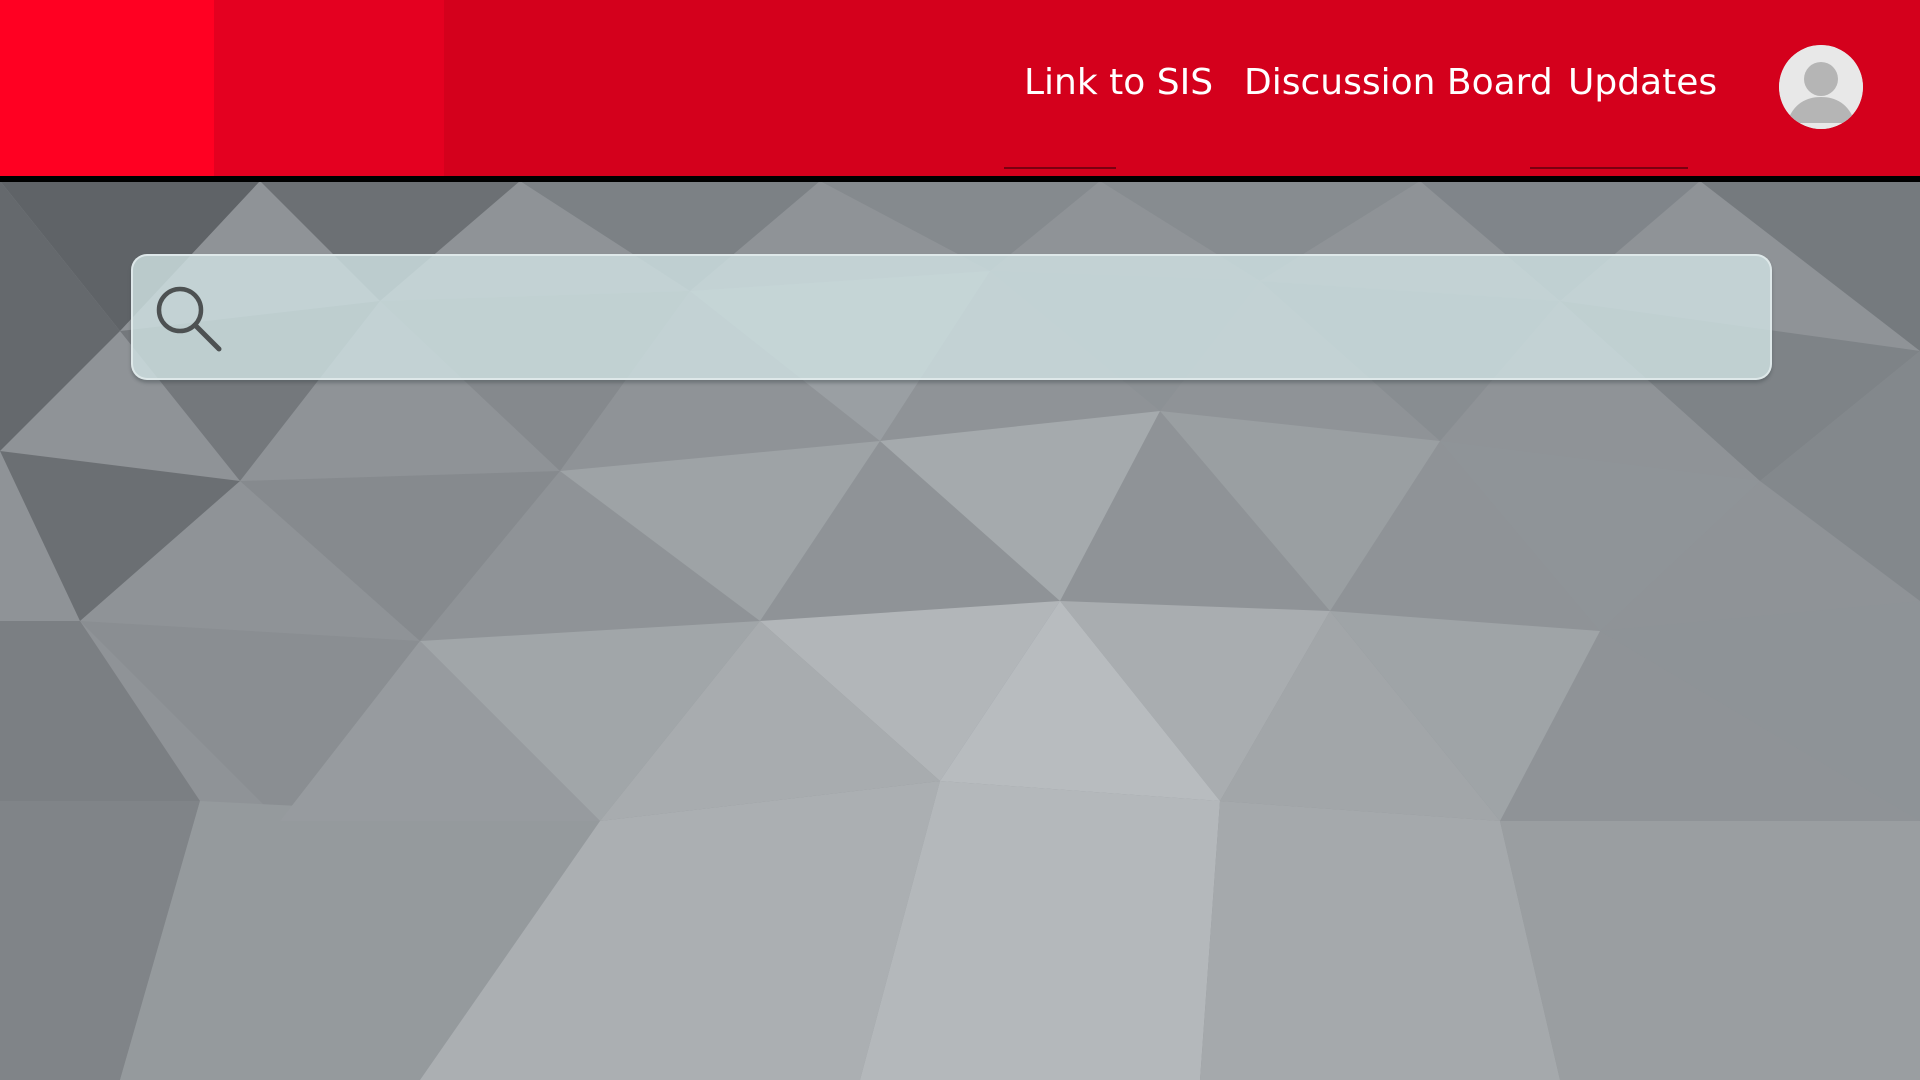 This screenshot has width=1920, height=1080. What do you see at coordinates (188, 318) in the screenshot?
I see `search-icon` at bounding box center [188, 318].